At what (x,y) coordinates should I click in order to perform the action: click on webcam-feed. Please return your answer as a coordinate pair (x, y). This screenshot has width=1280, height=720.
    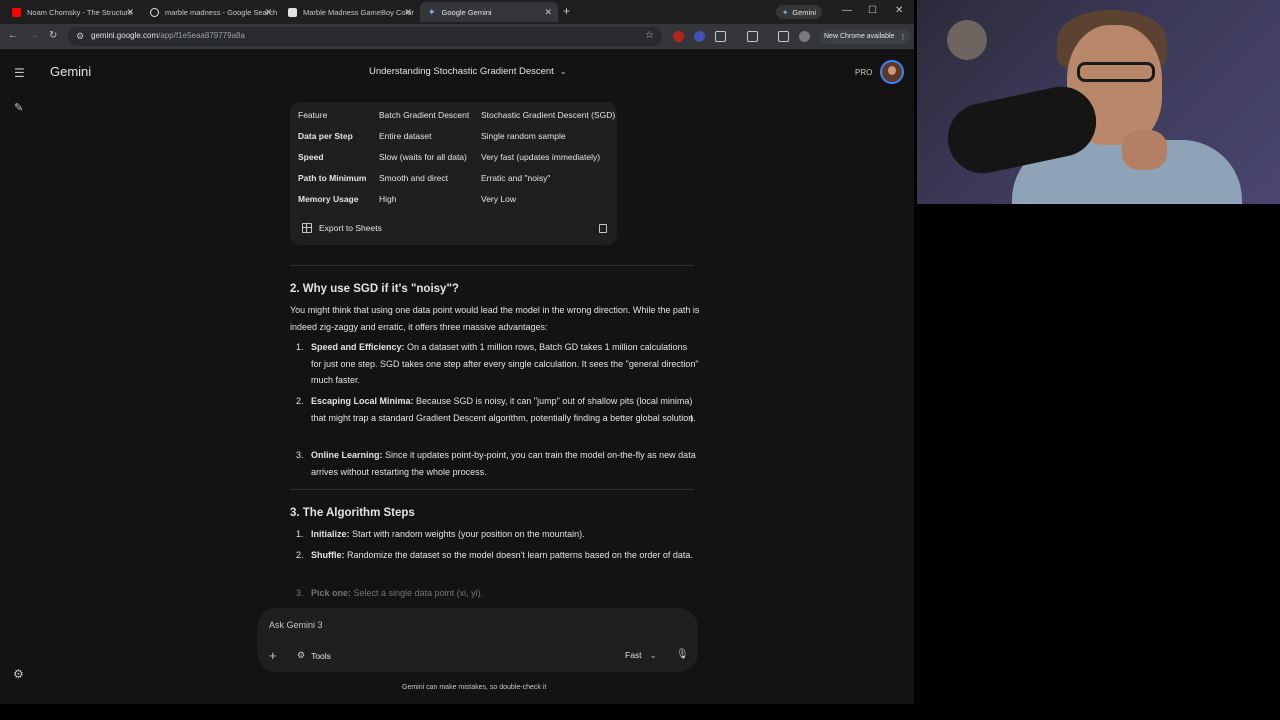
    Looking at the image, I should click on (1098, 102).